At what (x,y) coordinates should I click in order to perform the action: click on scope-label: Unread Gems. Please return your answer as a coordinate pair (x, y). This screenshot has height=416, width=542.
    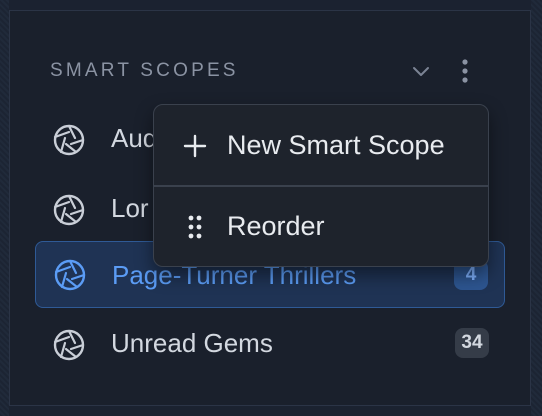
    Looking at the image, I should click on (192, 343).